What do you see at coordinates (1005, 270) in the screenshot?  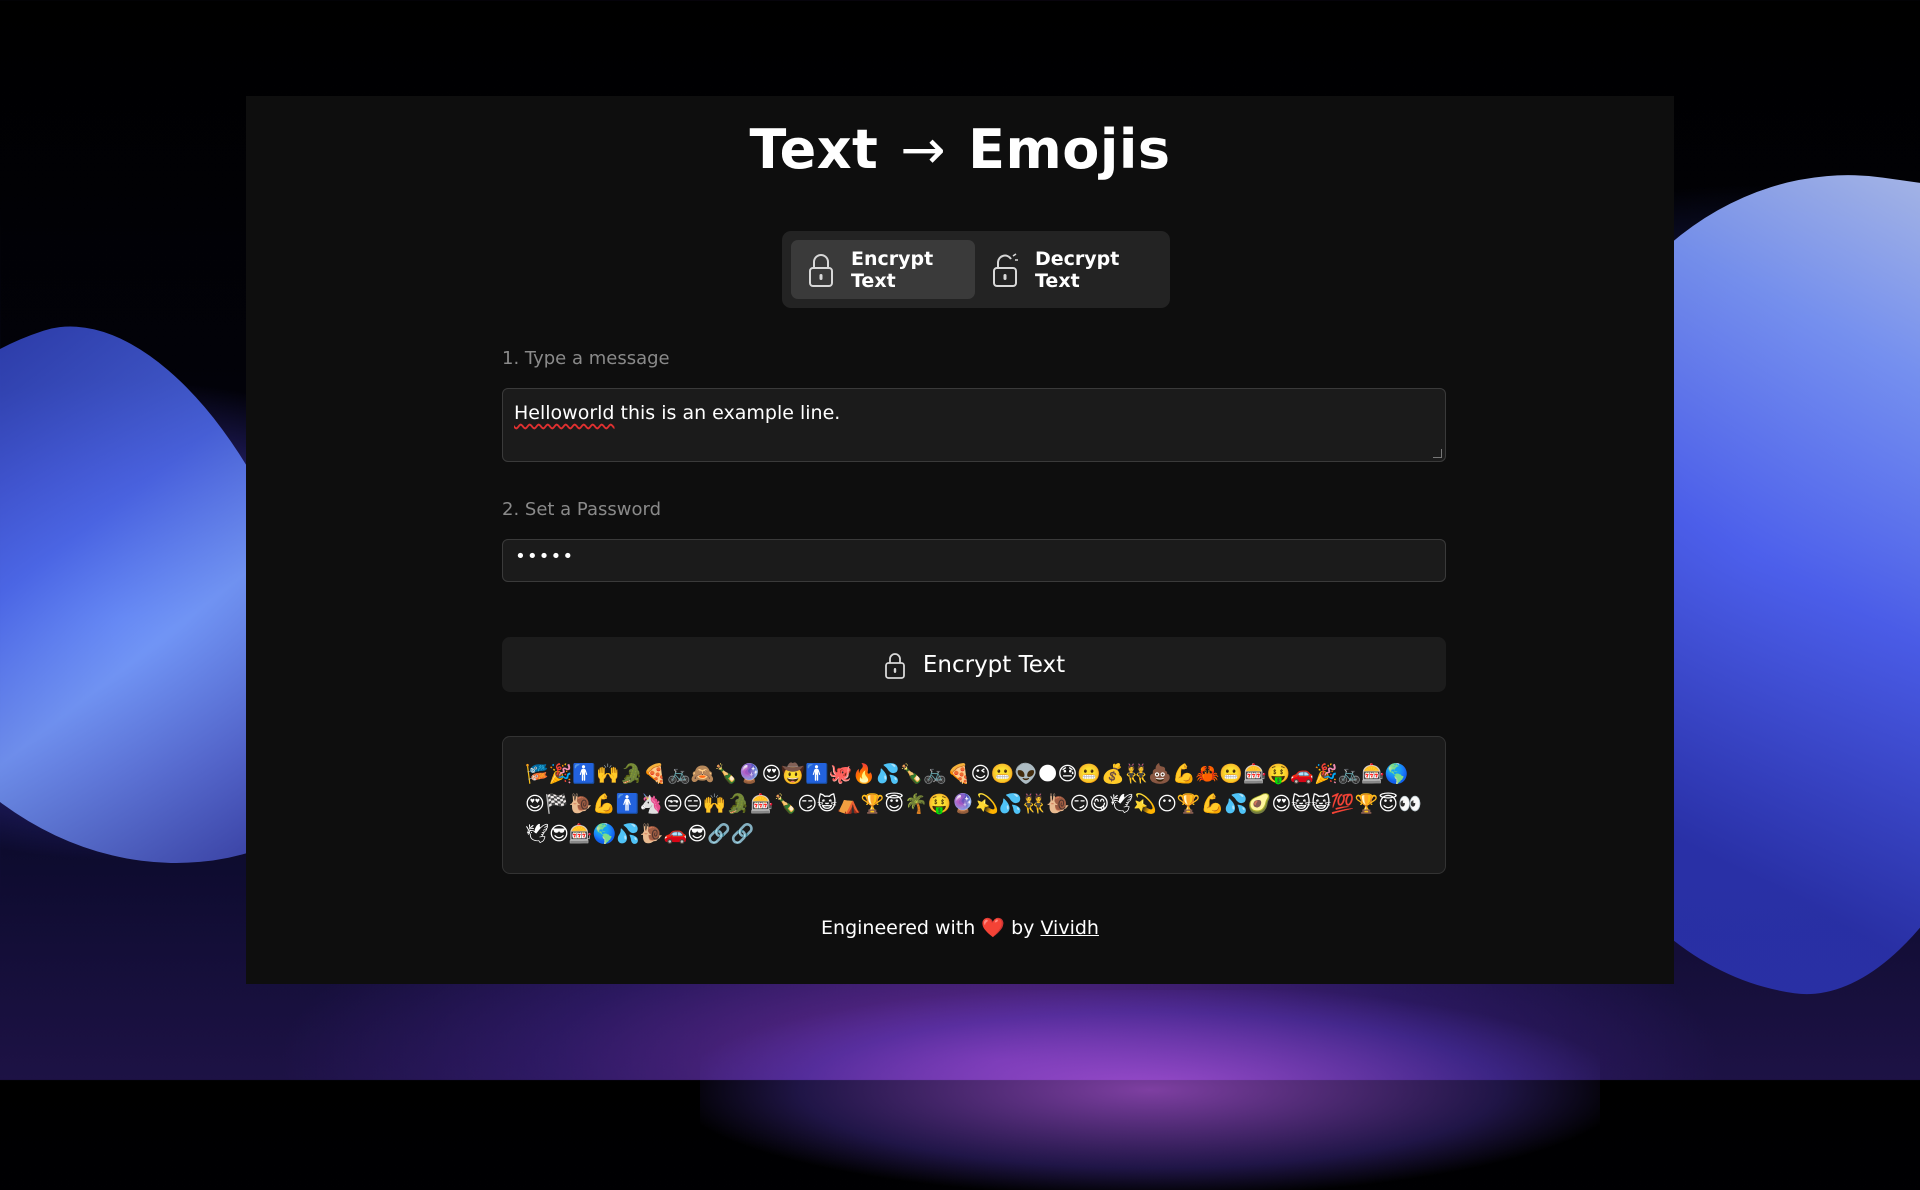 I see `unlock-icon` at bounding box center [1005, 270].